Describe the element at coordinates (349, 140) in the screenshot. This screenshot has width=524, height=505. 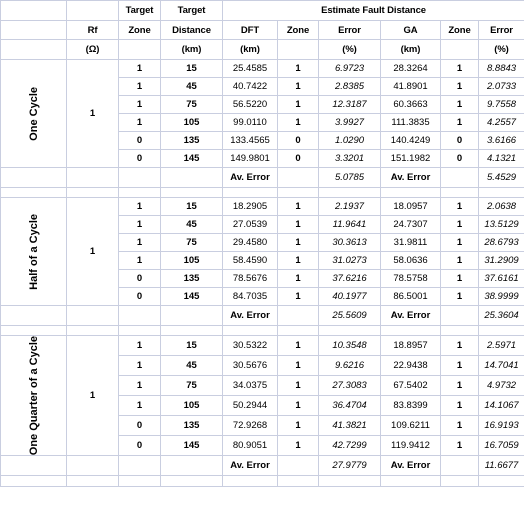
I see `dft-error-cell: 1.0290` at that location.